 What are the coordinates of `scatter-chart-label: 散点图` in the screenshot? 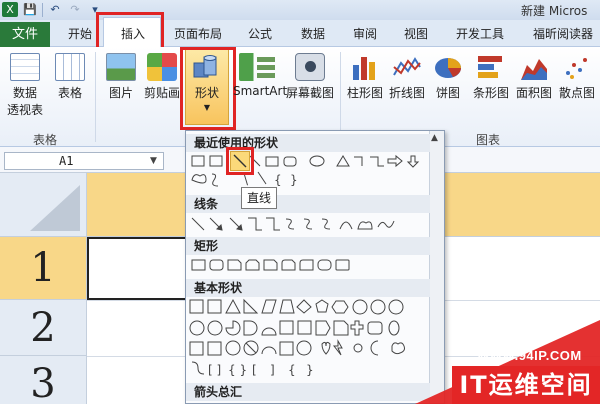 It's located at (576, 93).